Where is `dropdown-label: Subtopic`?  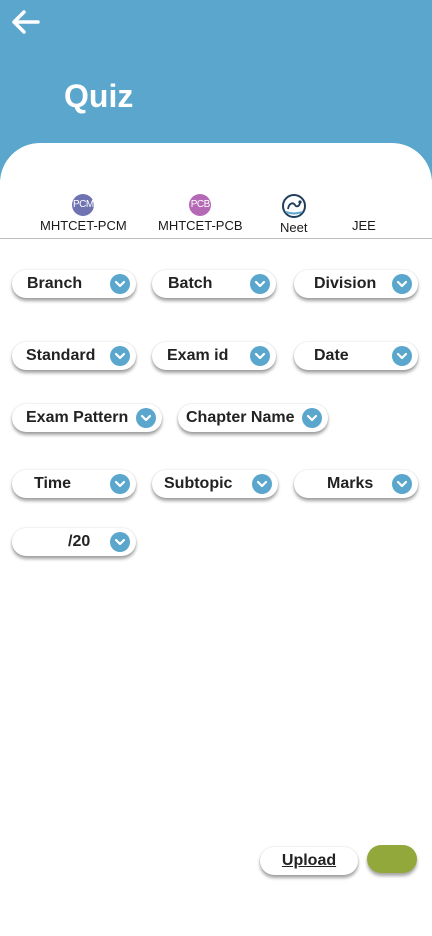 dropdown-label: Subtopic is located at coordinates (198, 483).